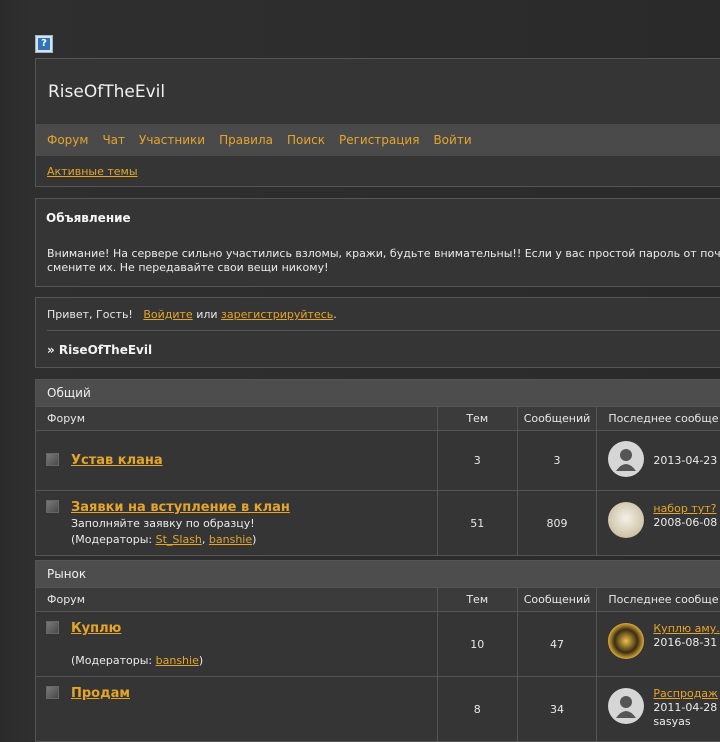 Image resolution: width=720 pixels, height=742 pixels. I want to click on moderators: (Модераторы: St_Slash, banshie), so click(164, 539).